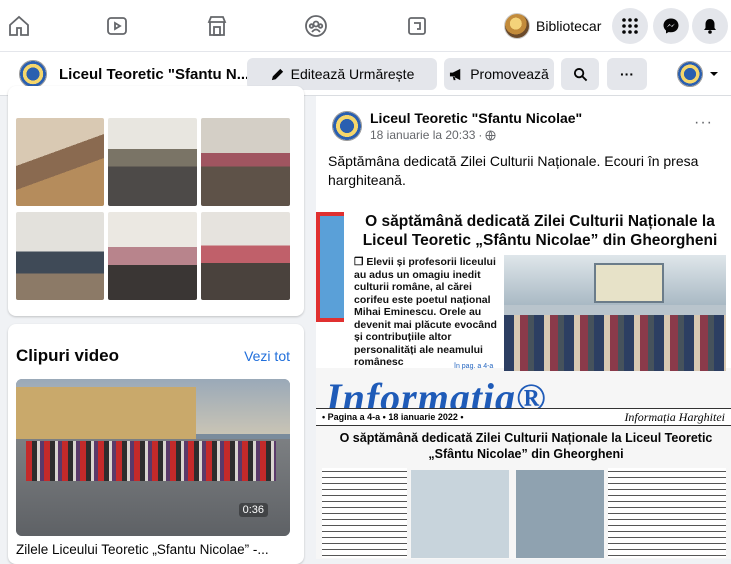 This screenshot has width=731, height=564. I want to click on promote-button: Promovează, so click(499, 74).